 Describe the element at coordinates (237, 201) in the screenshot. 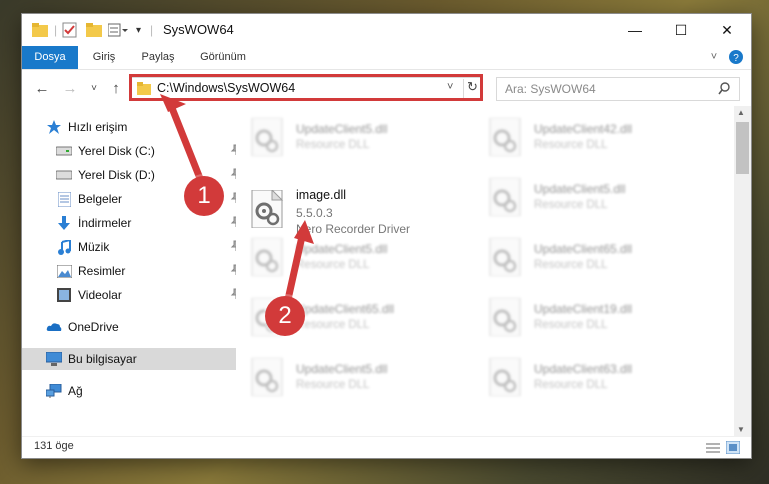

I see `annotation-arrows` at that location.